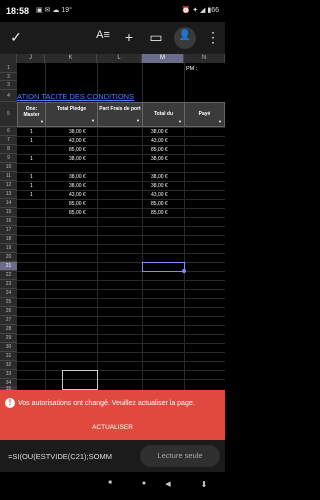 This screenshot has height=500, width=320. Describe the element at coordinates (8, 338) in the screenshot. I see `row-header: 29` at that location.